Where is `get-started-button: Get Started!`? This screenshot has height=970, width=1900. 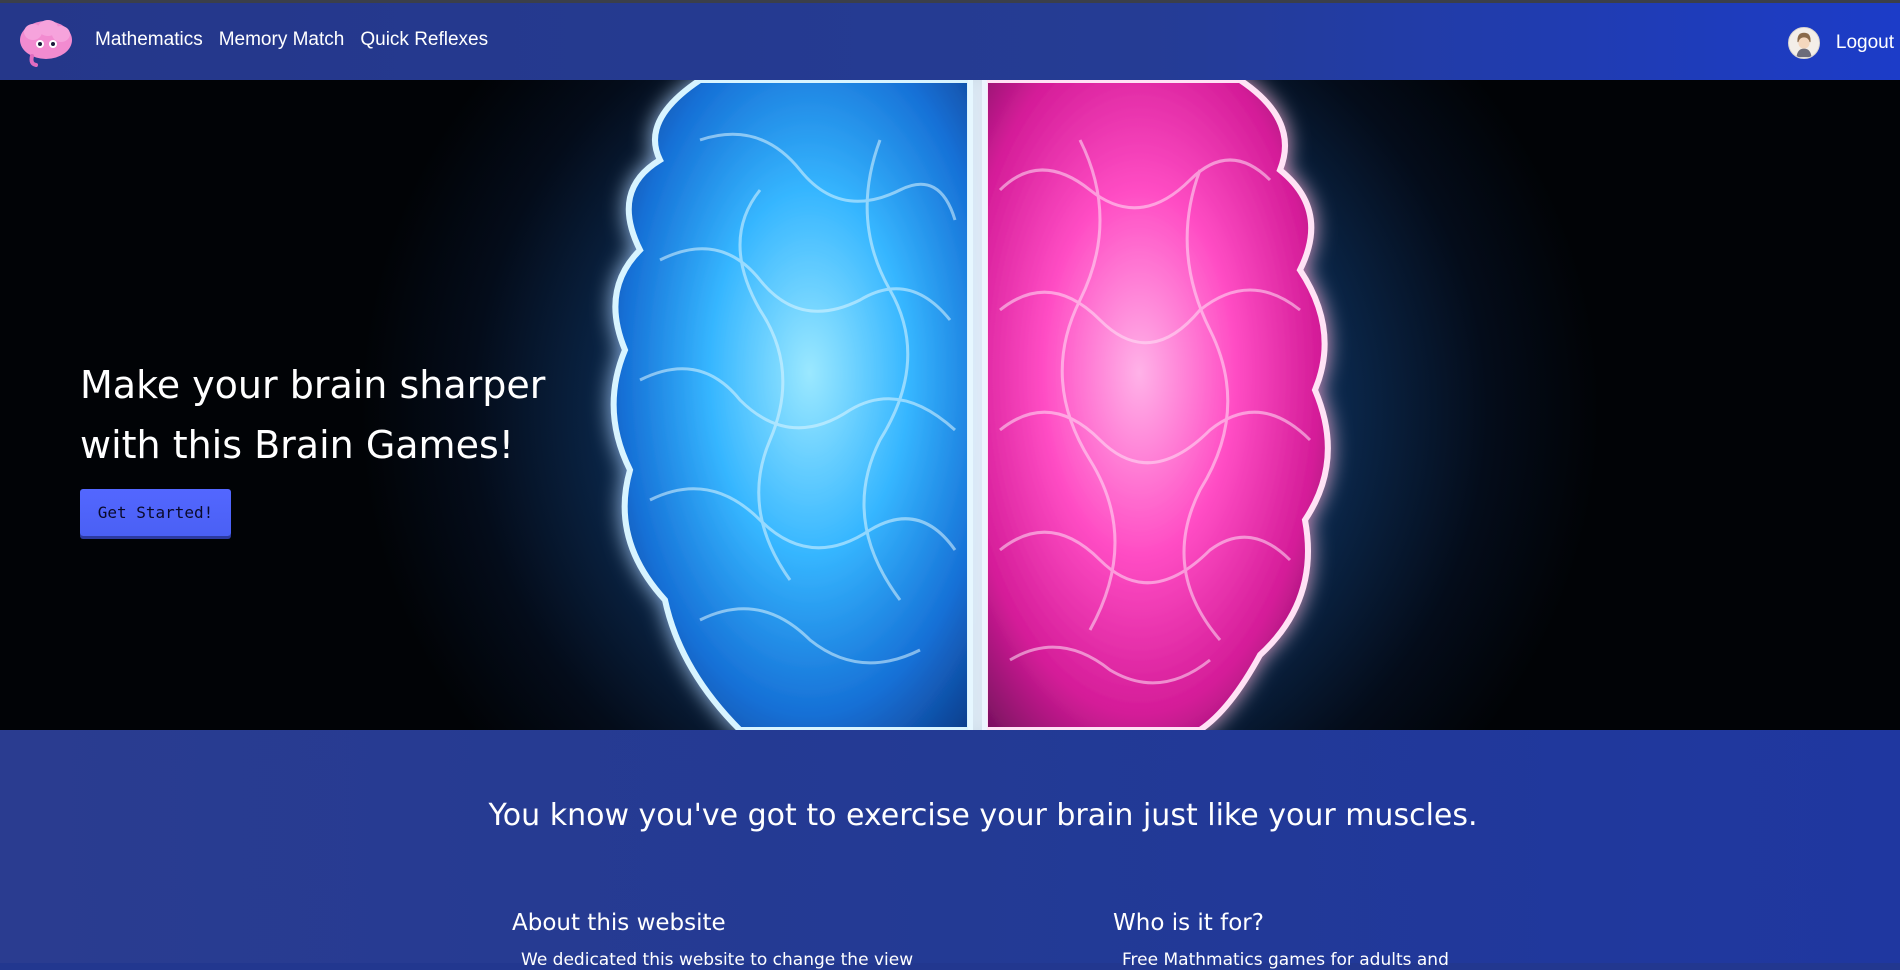
get-started-button: Get Started! is located at coordinates (155, 512).